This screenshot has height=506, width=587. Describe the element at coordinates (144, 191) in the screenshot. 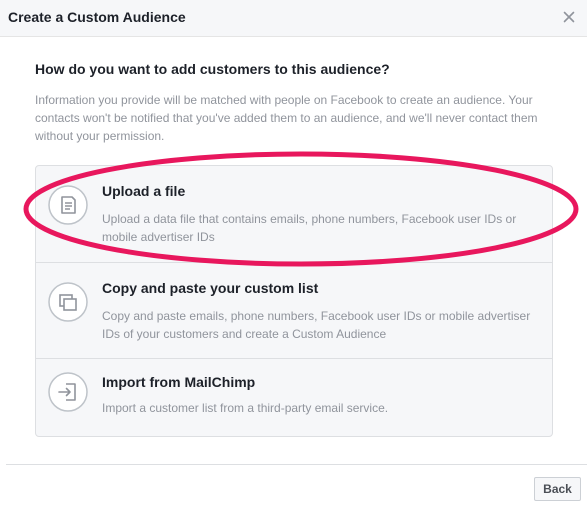

I see `option-title: Upload a file` at that location.